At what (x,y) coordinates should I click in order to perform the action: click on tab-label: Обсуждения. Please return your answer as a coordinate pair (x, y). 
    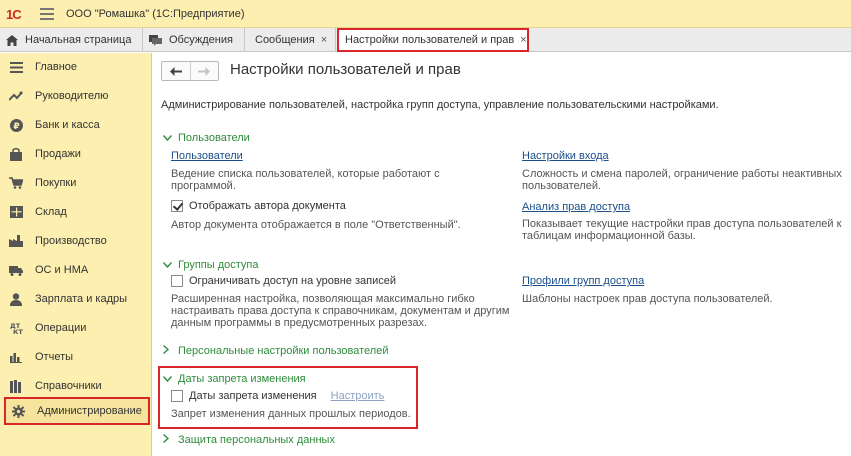
    Looking at the image, I should click on (201, 40).